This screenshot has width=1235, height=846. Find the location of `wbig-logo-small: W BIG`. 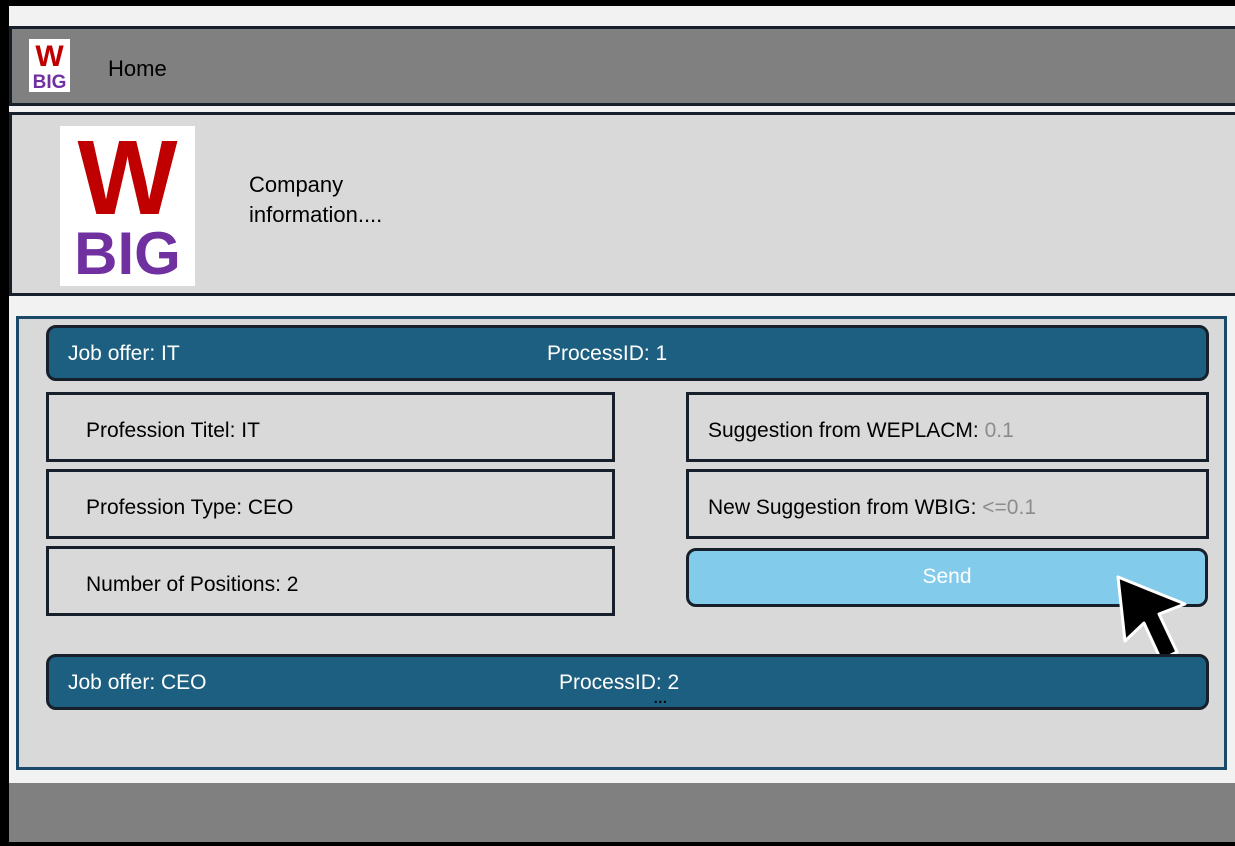

wbig-logo-small: W BIG is located at coordinates (49, 66).